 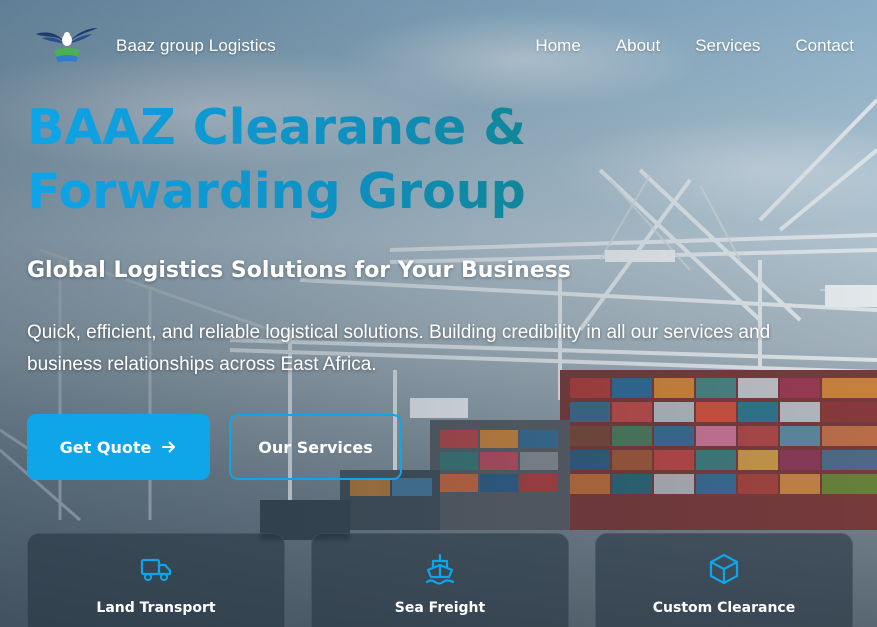 What do you see at coordinates (67, 44) in the screenshot?
I see `eagle-logo-icon` at bounding box center [67, 44].